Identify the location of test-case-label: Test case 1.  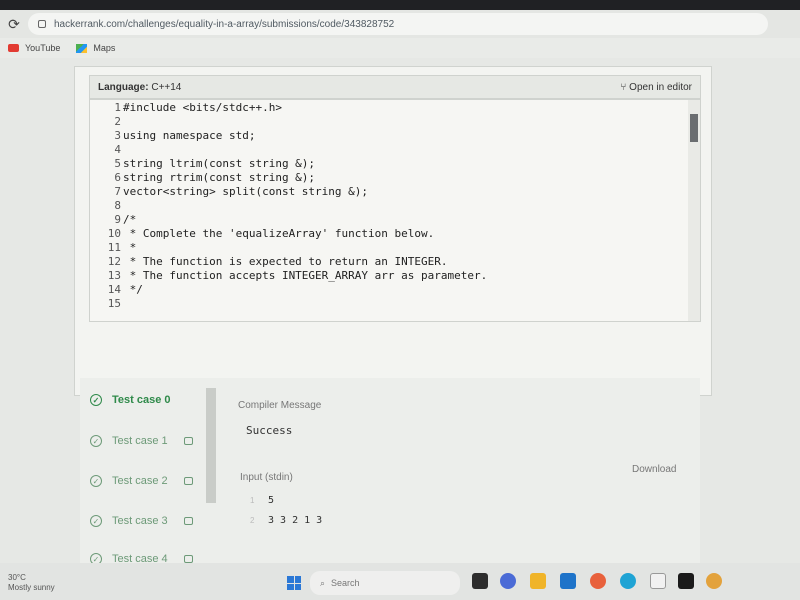
(140, 441).